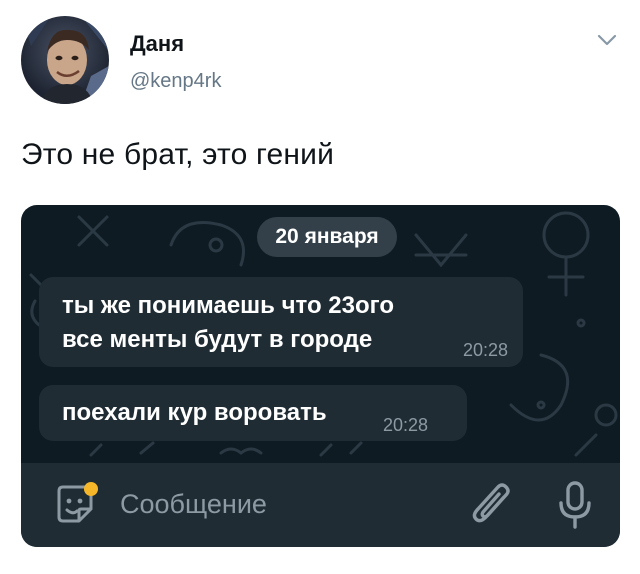 Image resolution: width=640 pixels, height=574 pixels. I want to click on tweet-text: Это не брат, это гений, so click(178, 154).